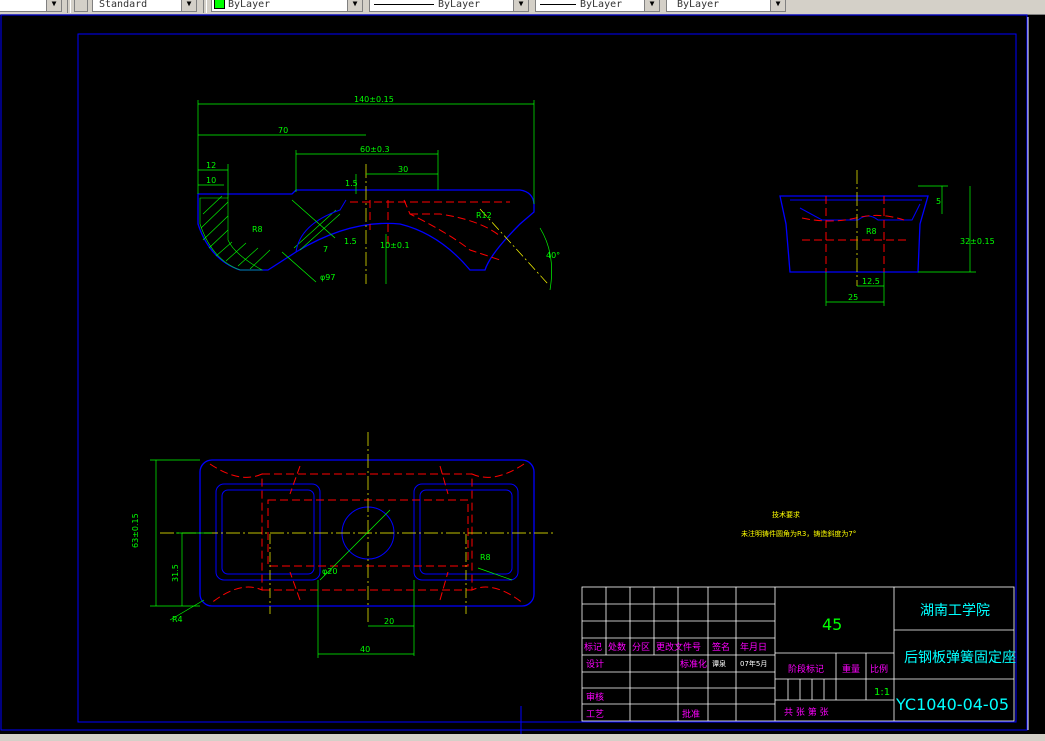 This screenshot has height=741, width=1045. I want to click on lineweight-value: ByLayer, so click(601, 5).